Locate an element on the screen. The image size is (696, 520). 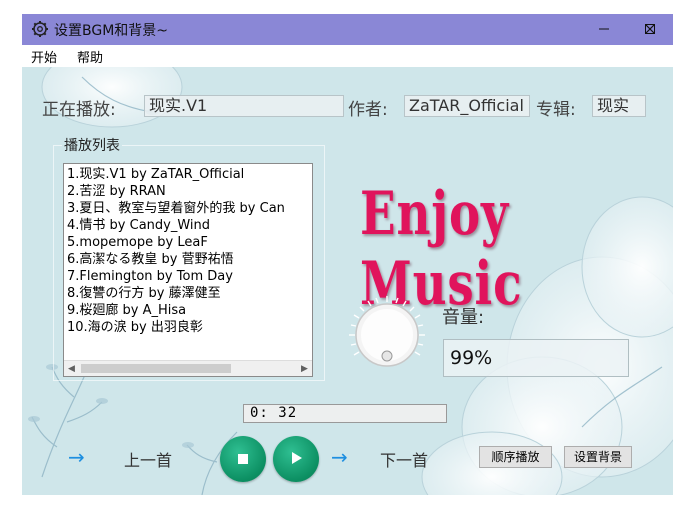
horizontal-scrollbar: ◀ ▶ is located at coordinates (188, 368).